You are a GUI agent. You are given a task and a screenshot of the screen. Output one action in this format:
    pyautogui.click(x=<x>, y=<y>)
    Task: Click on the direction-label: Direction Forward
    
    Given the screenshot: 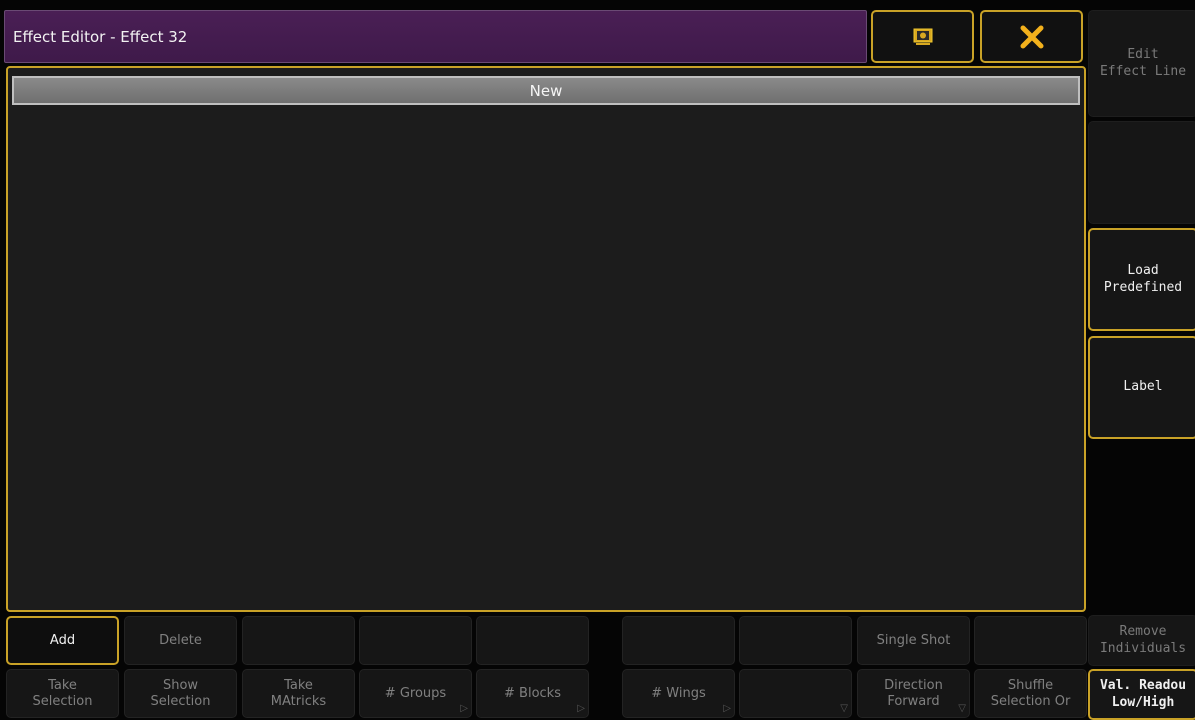 What is the action you would take?
    pyautogui.click(x=913, y=693)
    